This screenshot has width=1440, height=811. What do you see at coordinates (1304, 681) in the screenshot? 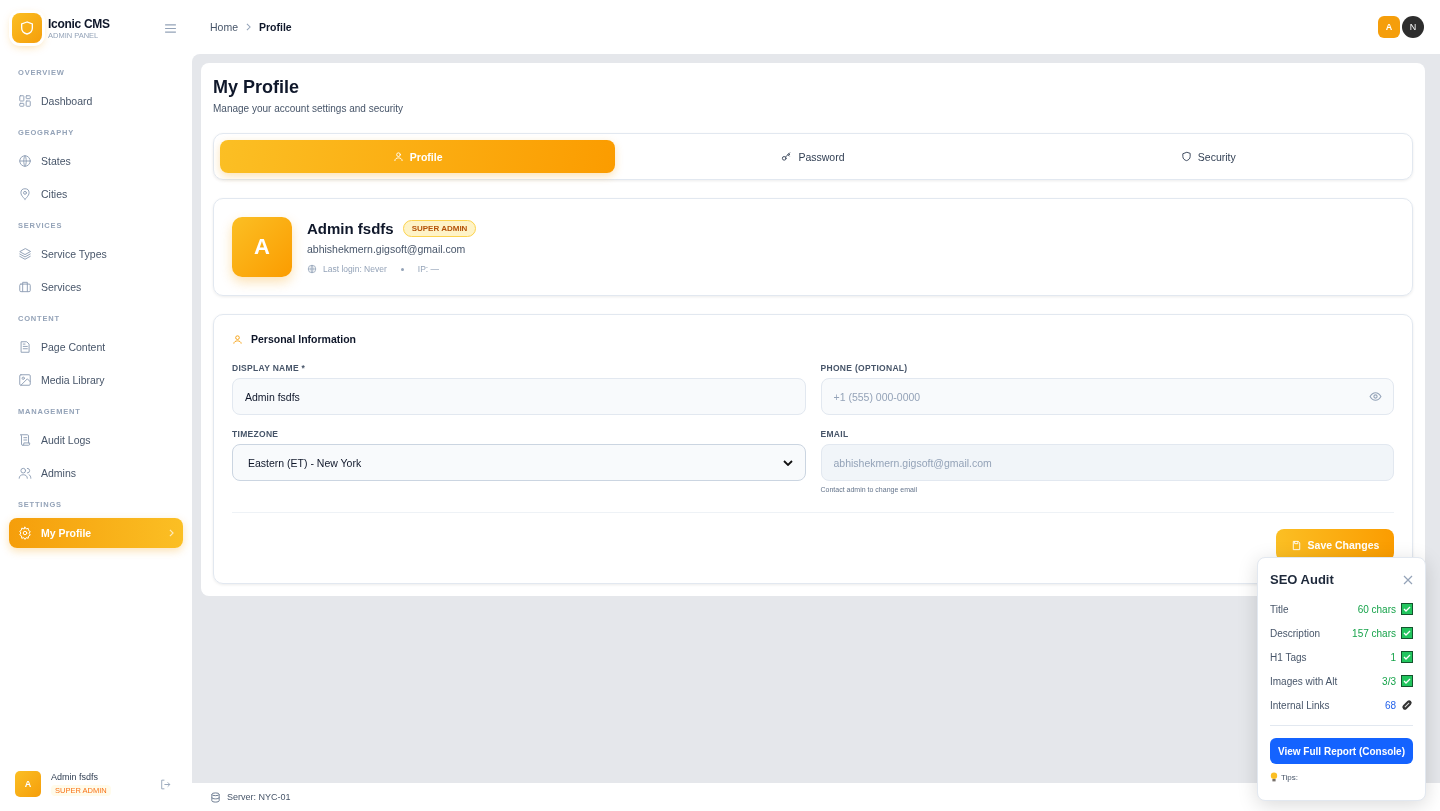
I see `audit-label: Images with Alt` at bounding box center [1304, 681].